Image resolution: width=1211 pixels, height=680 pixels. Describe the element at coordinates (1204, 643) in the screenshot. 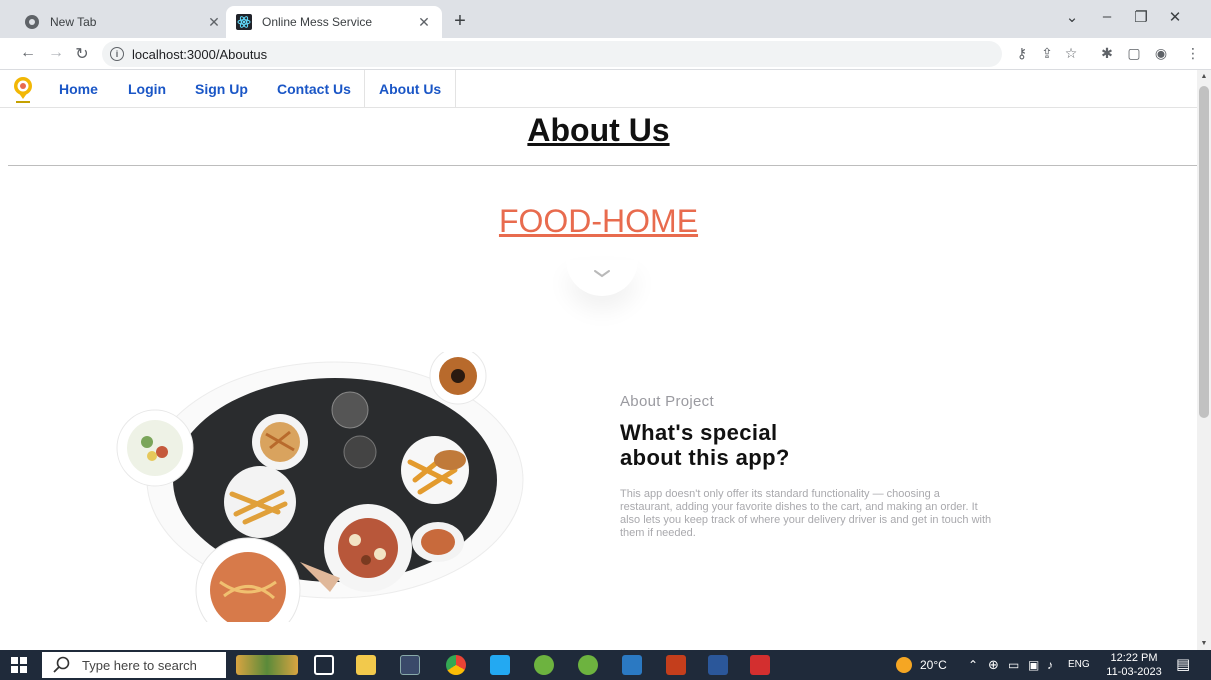

I see `scroll-down-arrow-icon: ▼` at that location.